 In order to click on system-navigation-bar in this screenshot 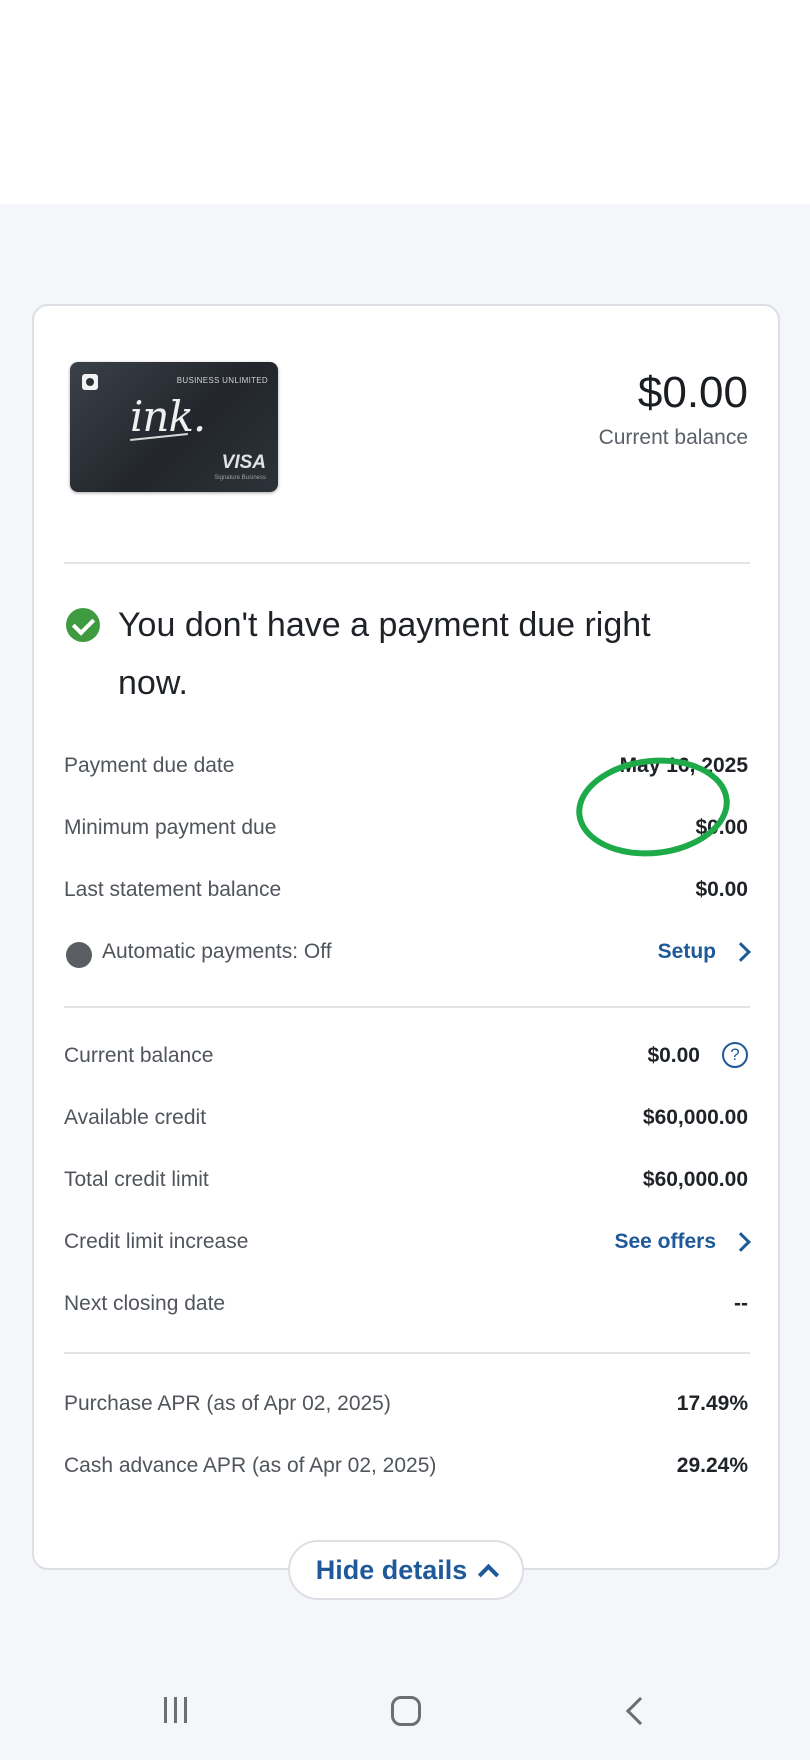, I will do `click(405, 1710)`.